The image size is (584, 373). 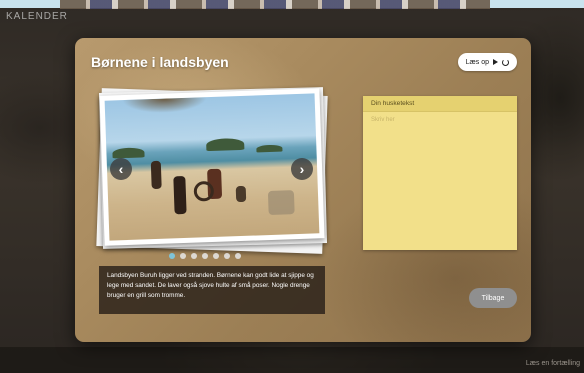 What do you see at coordinates (505, 62) in the screenshot?
I see `replay-icon` at bounding box center [505, 62].